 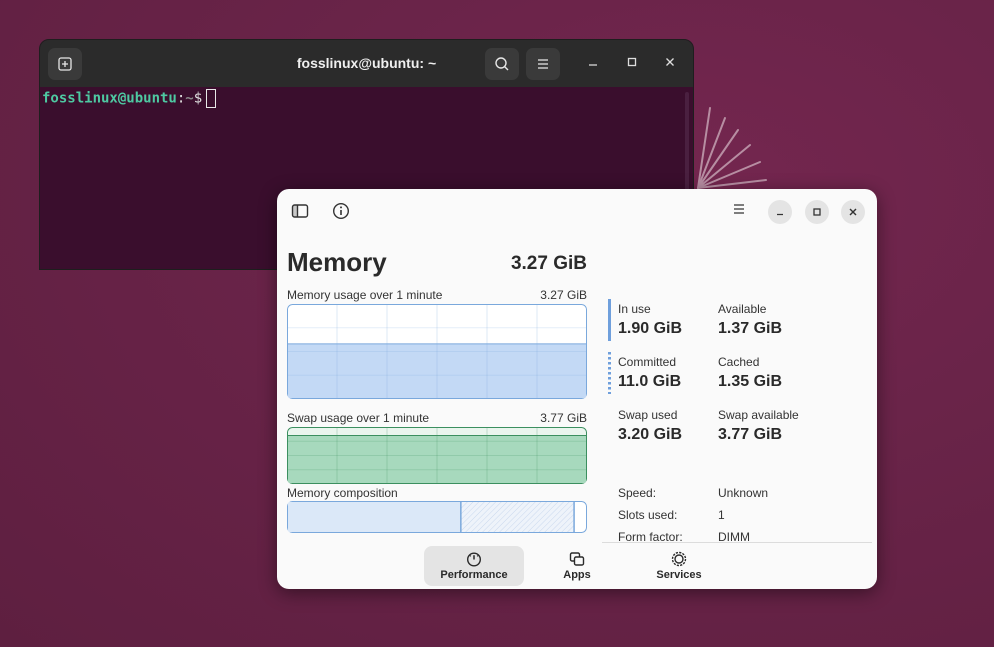 What do you see at coordinates (337, 262) in the screenshot?
I see `page-title: Memory` at bounding box center [337, 262].